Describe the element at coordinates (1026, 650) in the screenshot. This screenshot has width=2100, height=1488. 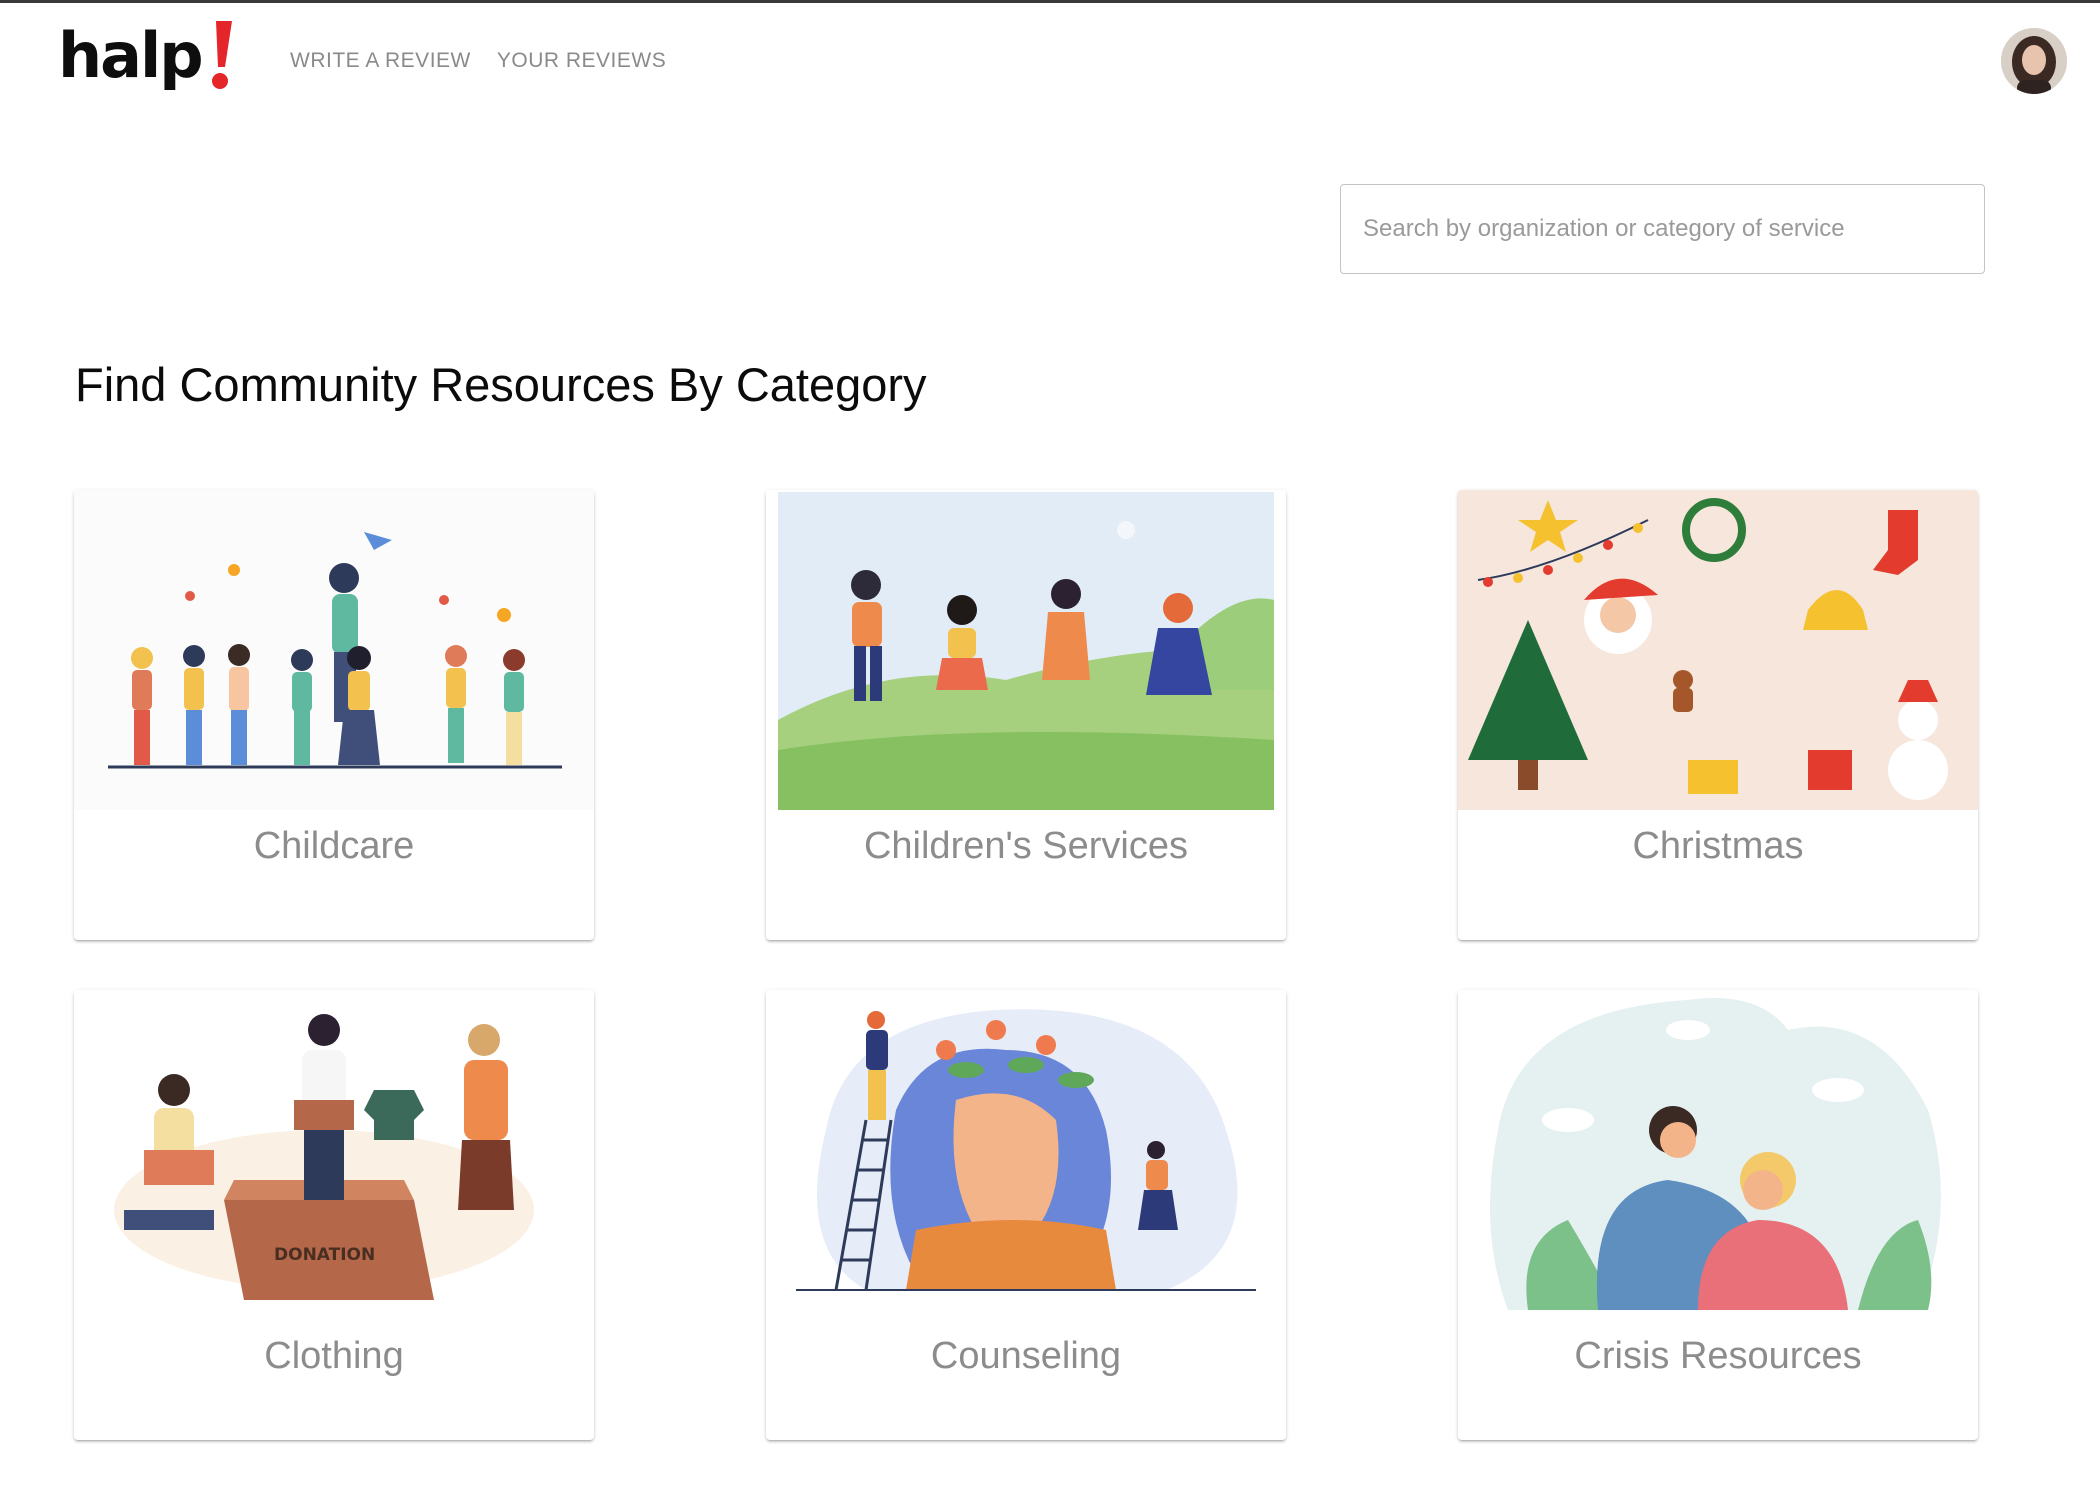
I see `childrens-services-illustration` at that location.